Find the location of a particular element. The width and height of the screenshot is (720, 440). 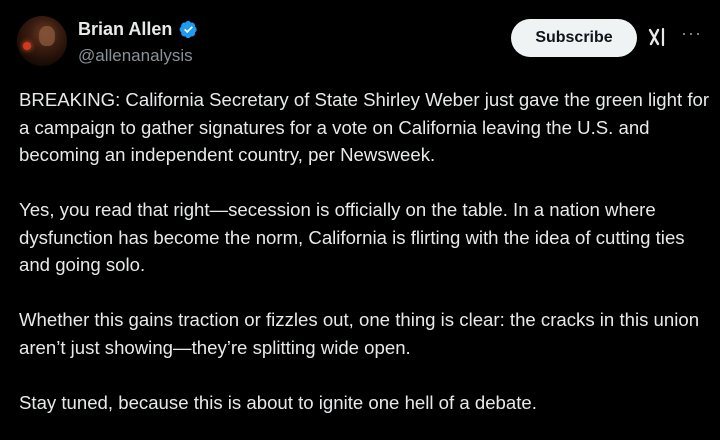

subscribe-button: Subscribe is located at coordinates (574, 38).